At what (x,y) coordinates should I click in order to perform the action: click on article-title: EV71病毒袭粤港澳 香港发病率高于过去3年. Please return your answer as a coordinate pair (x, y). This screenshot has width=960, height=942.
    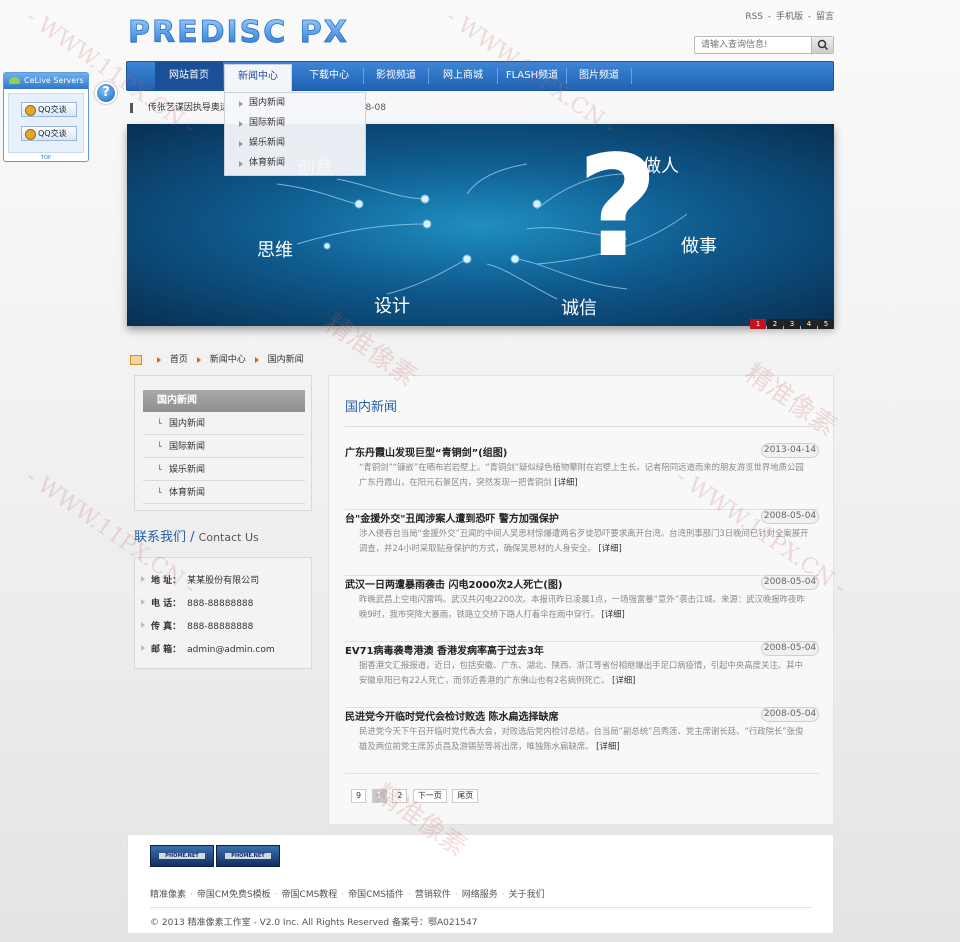
    Looking at the image, I should click on (444, 649).